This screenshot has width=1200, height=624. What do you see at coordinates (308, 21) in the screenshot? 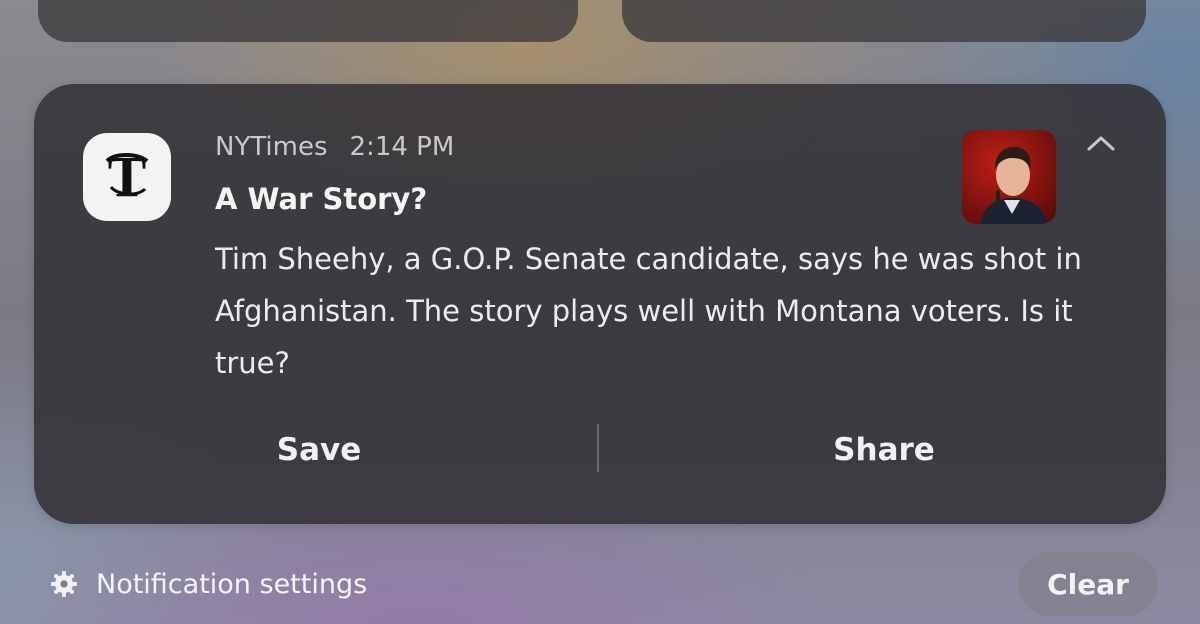
I see `previous-notification-tile-left` at bounding box center [308, 21].